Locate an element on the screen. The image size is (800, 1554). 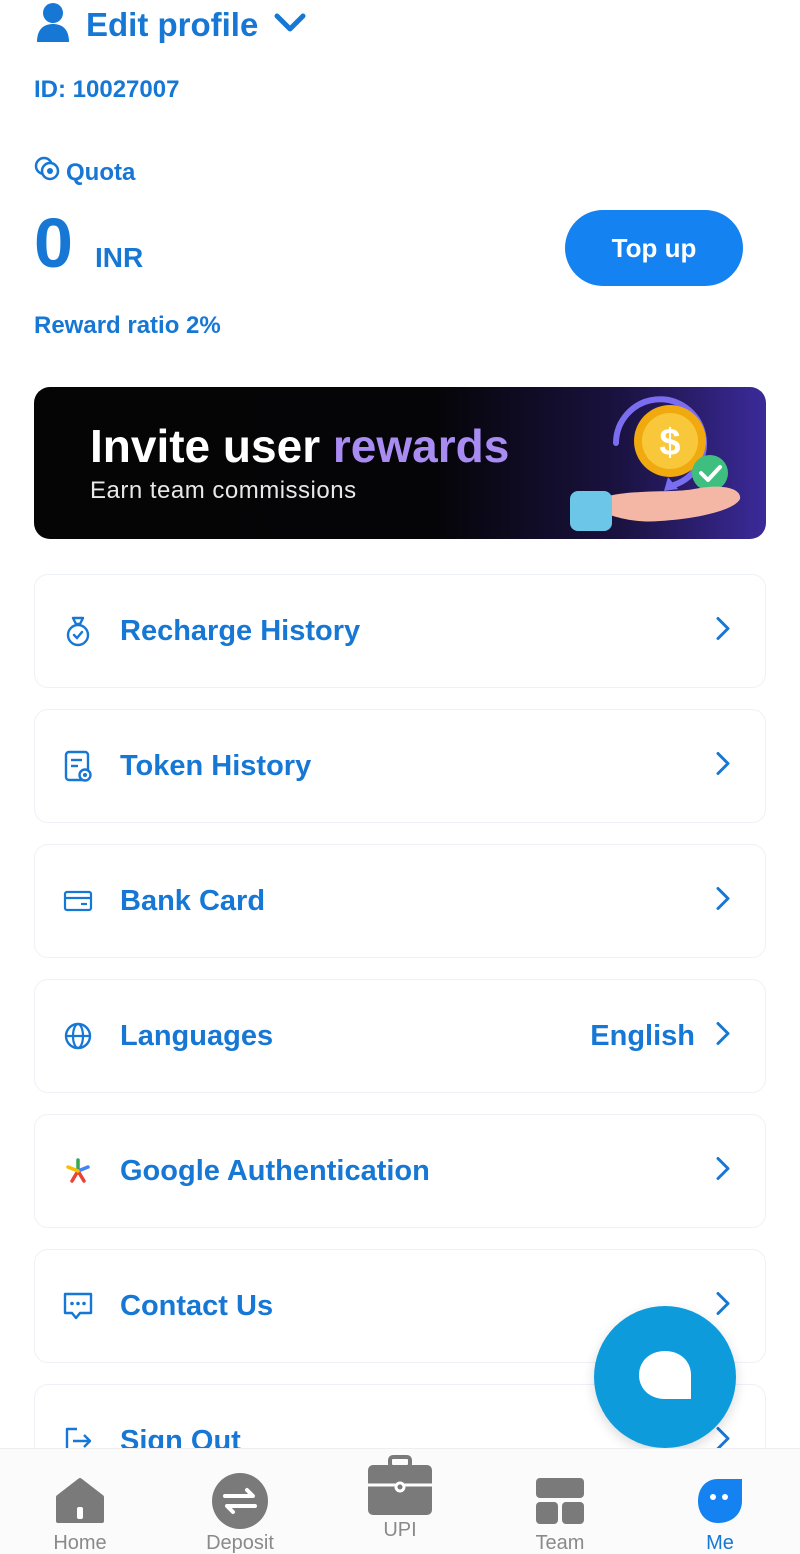
team-grid-icon is located at coordinates (560, 1500).